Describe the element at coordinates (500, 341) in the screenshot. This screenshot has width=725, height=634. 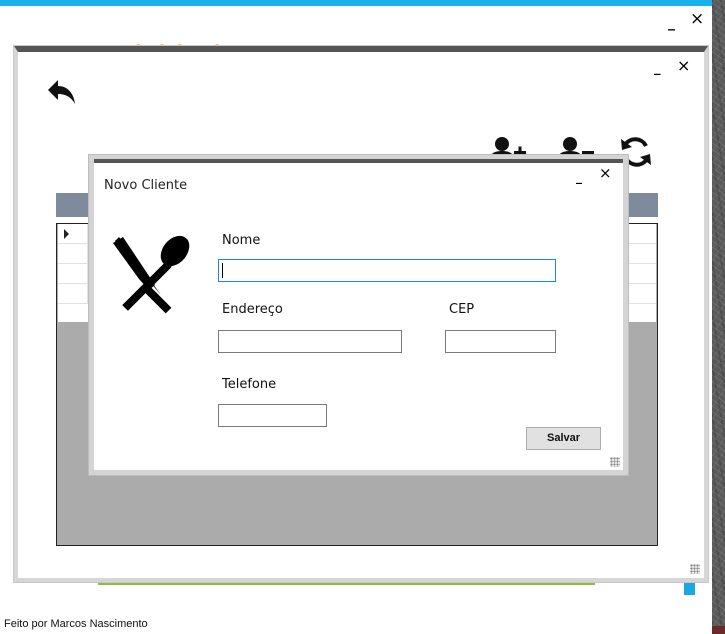
I see `cep-input` at that location.